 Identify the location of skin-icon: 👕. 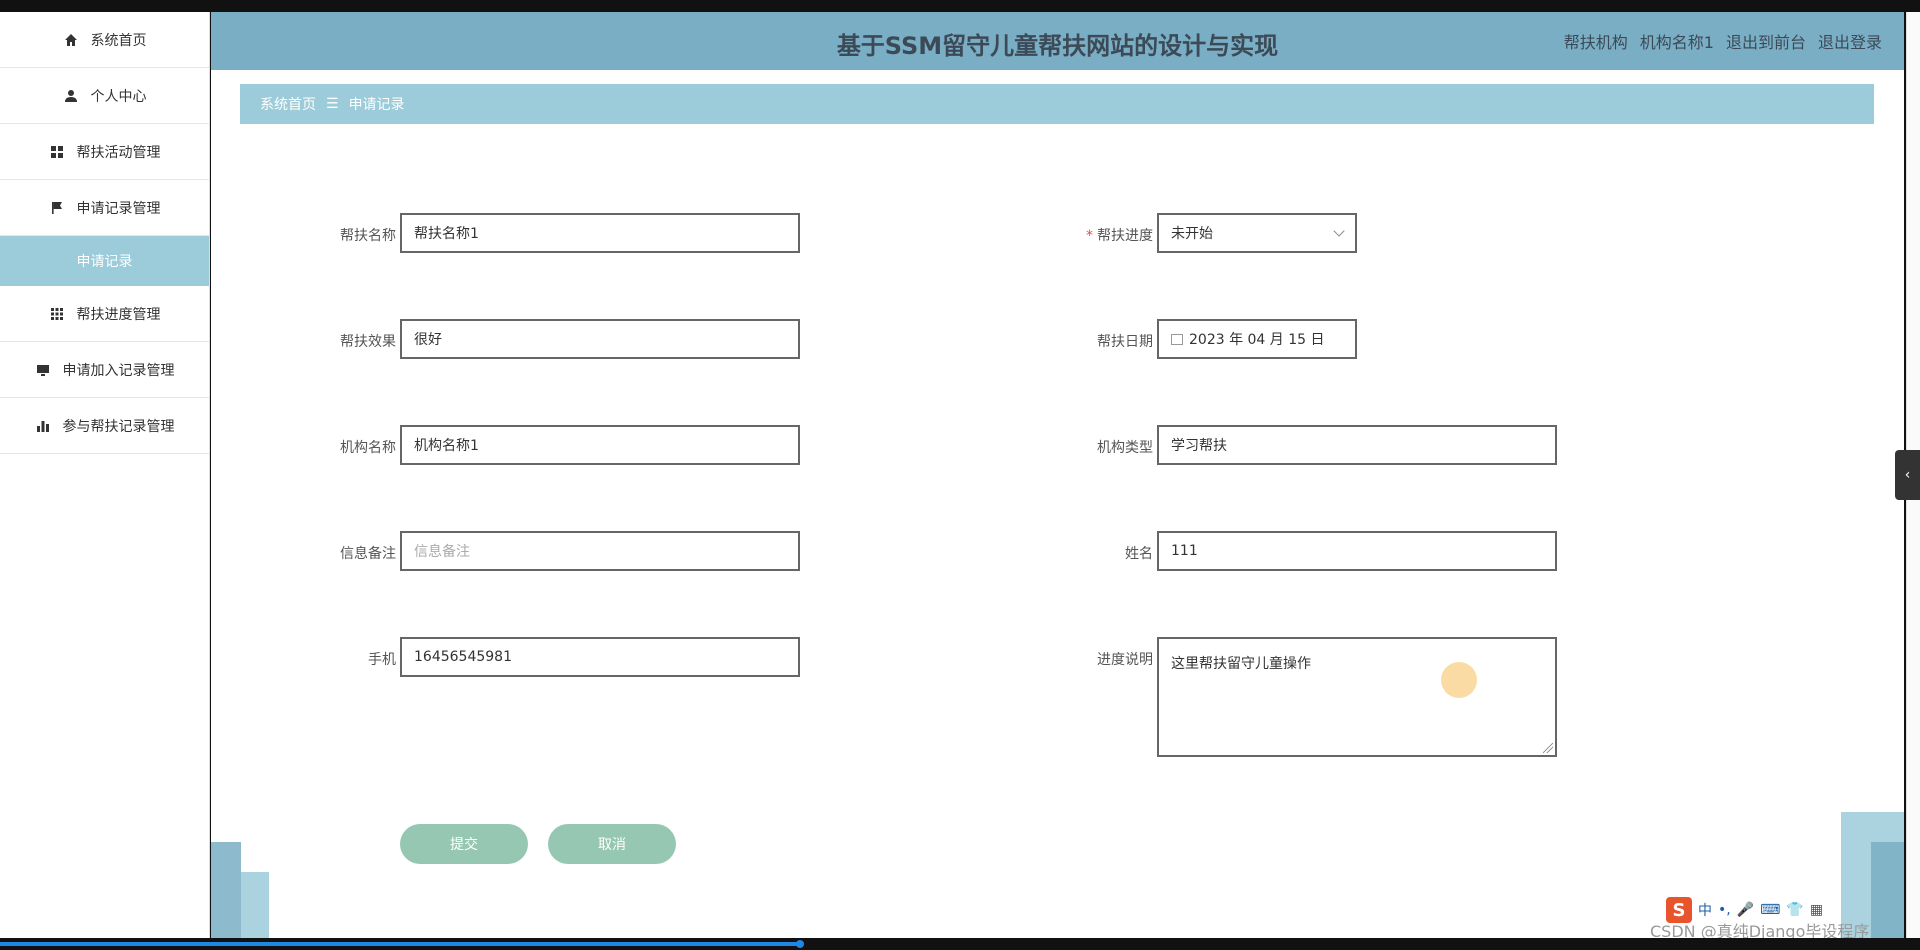
(1794, 910).